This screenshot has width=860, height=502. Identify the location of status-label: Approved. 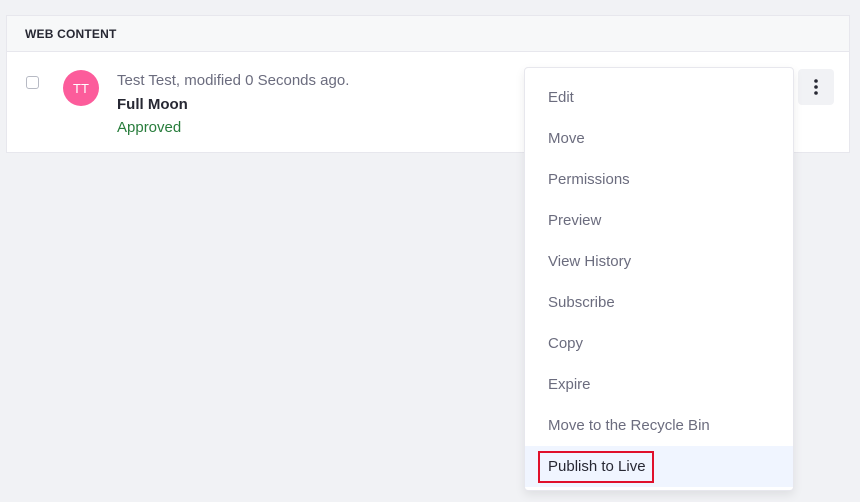
(149, 127).